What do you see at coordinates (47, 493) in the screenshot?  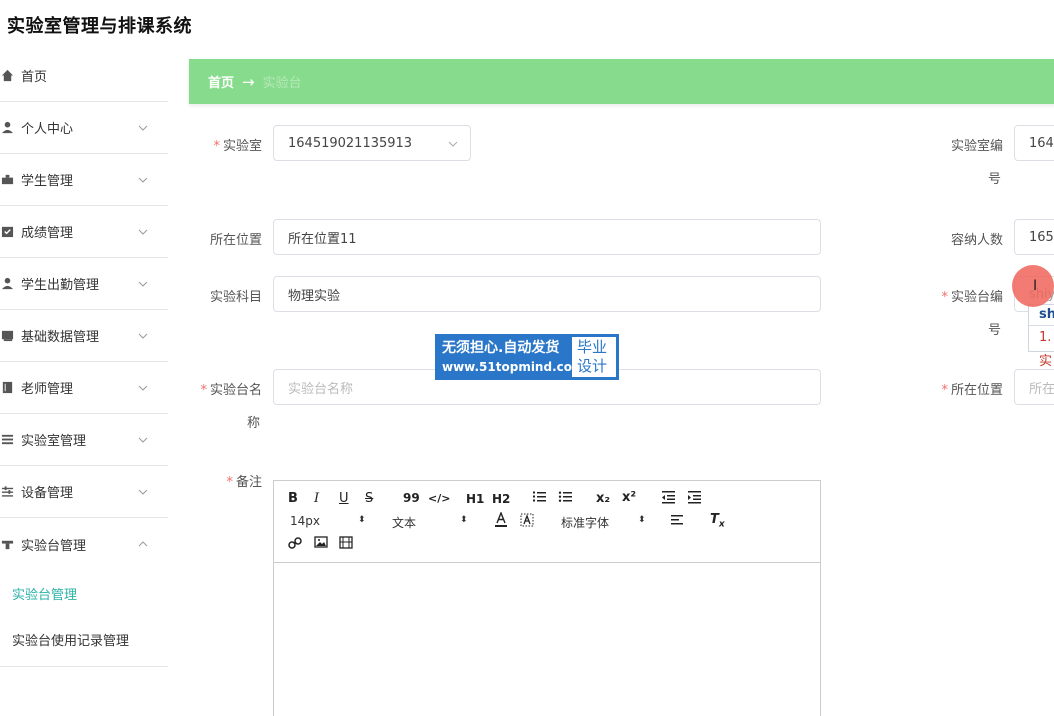 I see `sidebar-item-label: 设备管理` at bounding box center [47, 493].